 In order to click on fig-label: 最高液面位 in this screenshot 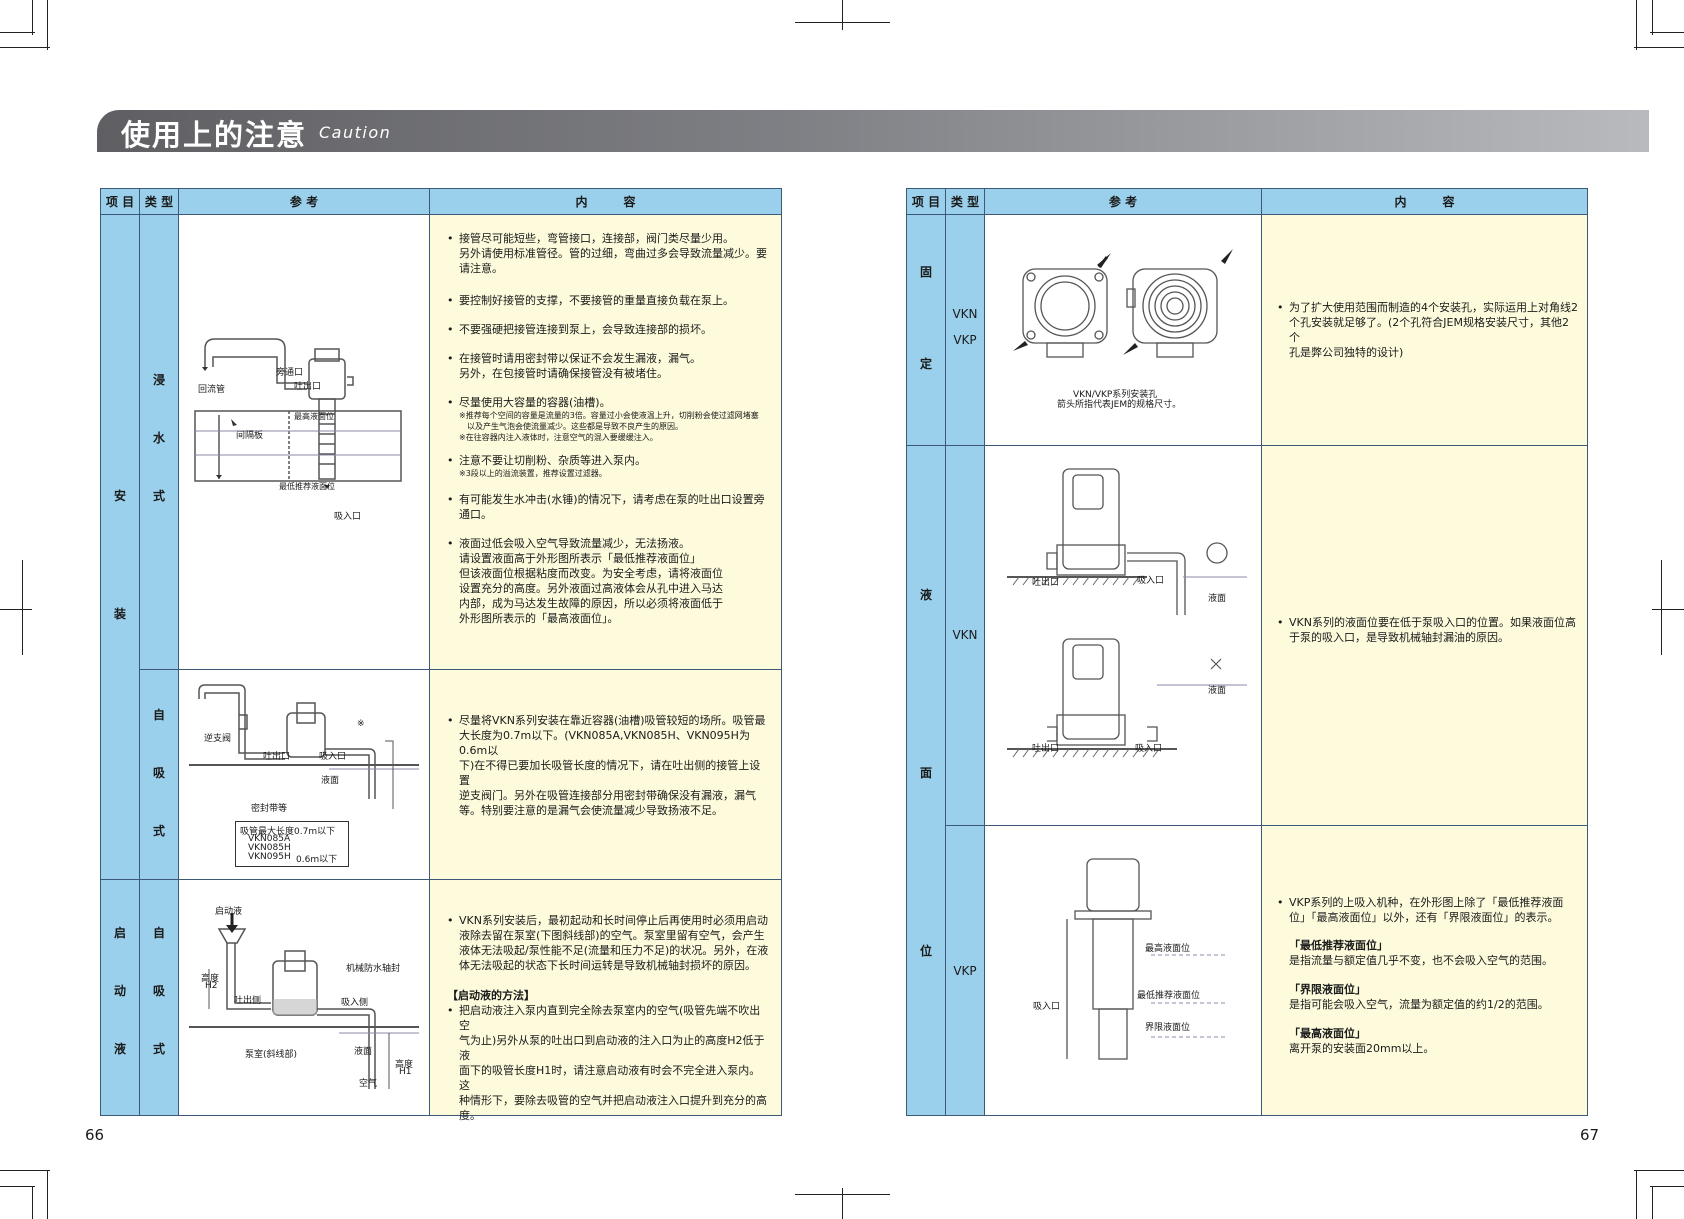, I will do `click(1168, 949)`.